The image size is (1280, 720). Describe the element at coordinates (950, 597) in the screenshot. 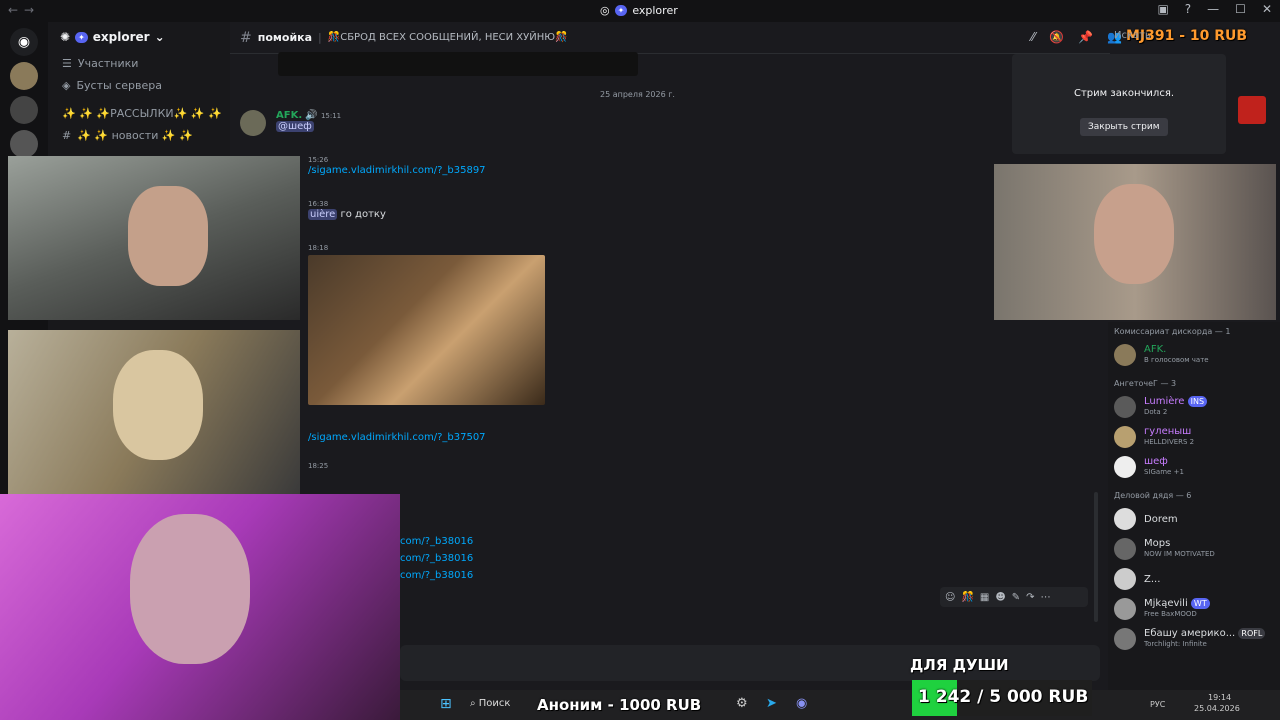

I see `emoji-icon: ☺` at that location.